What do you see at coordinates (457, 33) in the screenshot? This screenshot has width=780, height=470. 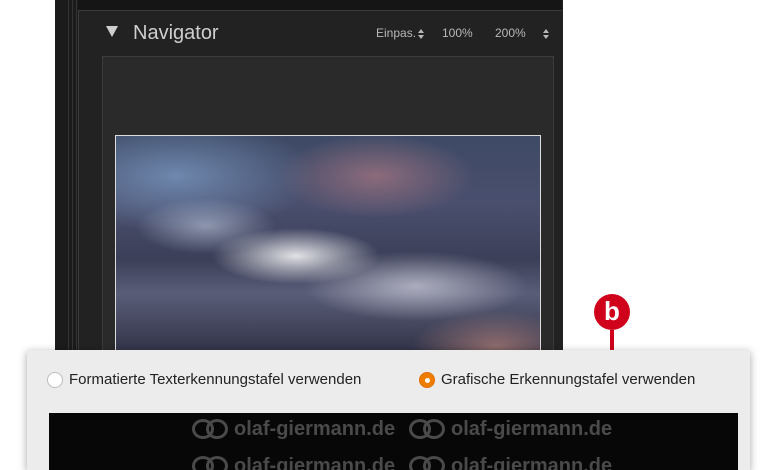 I see `zoom-option-100: 100%` at bounding box center [457, 33].